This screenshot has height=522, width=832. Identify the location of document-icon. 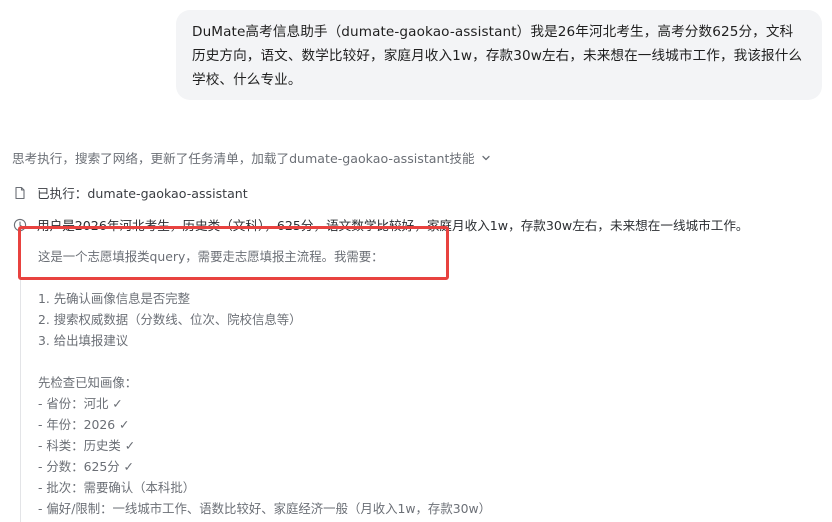
(20, 192).